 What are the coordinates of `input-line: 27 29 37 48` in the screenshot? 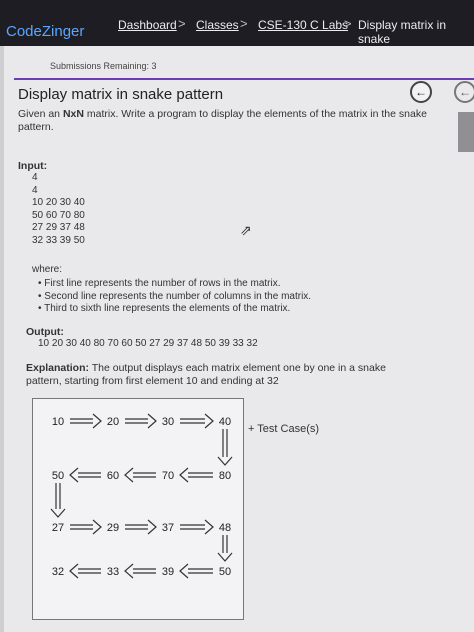 It's located at (58, 227).